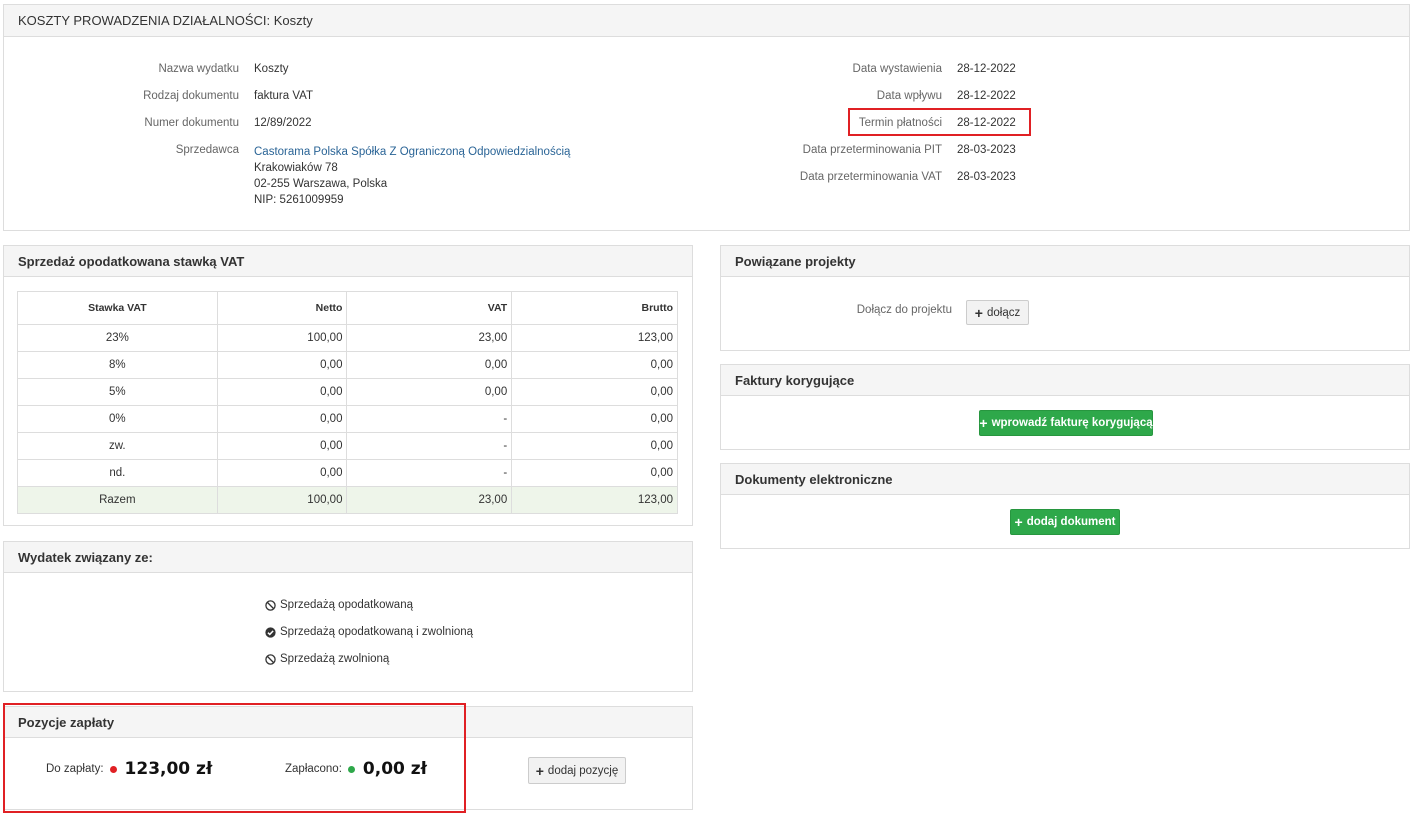 This screenshot has height=825, width=1420. What do you see at coordinates (321, 184) in the screenshot?
I see `seller-city: 02-255 Warszawa, Polska` at bounding box center [321, 184].